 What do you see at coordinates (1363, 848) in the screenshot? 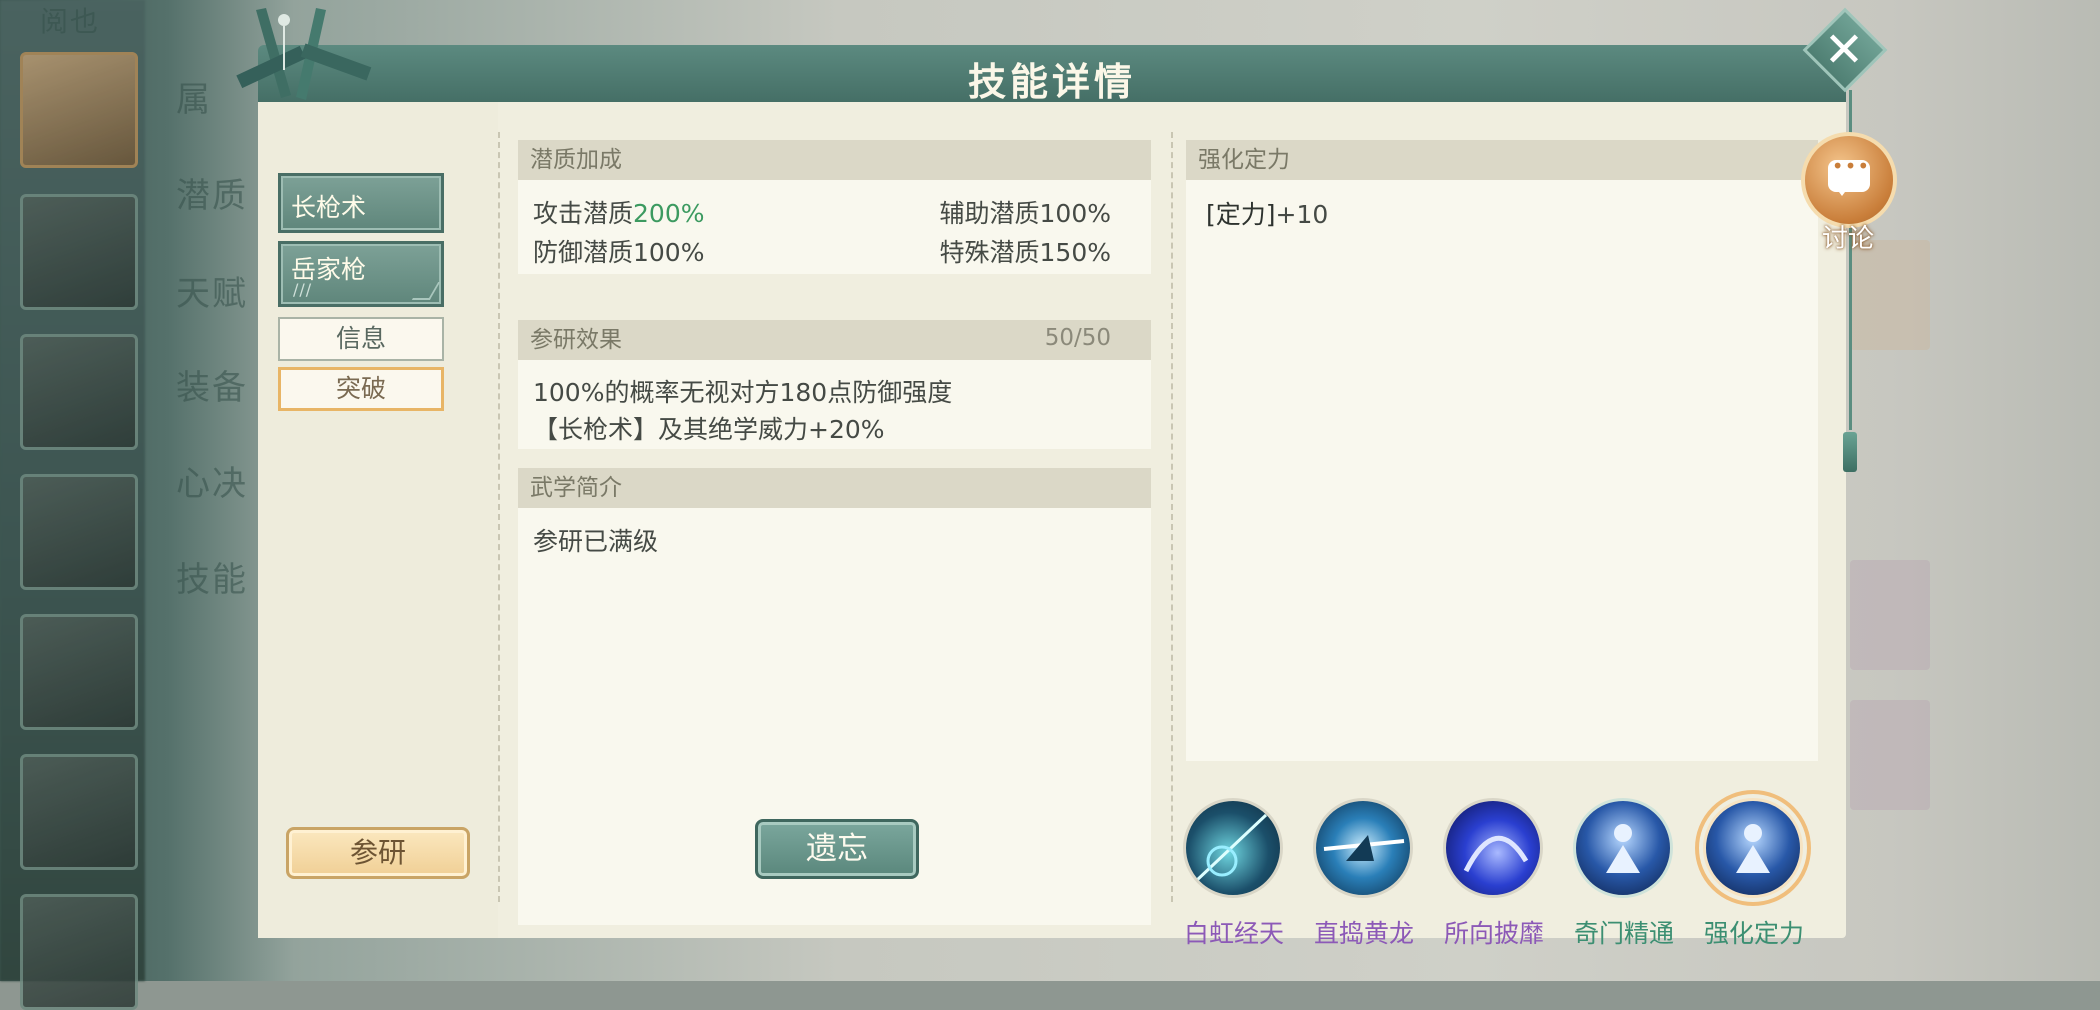
I see `charge-icon` at bounding box center [1363, 848].